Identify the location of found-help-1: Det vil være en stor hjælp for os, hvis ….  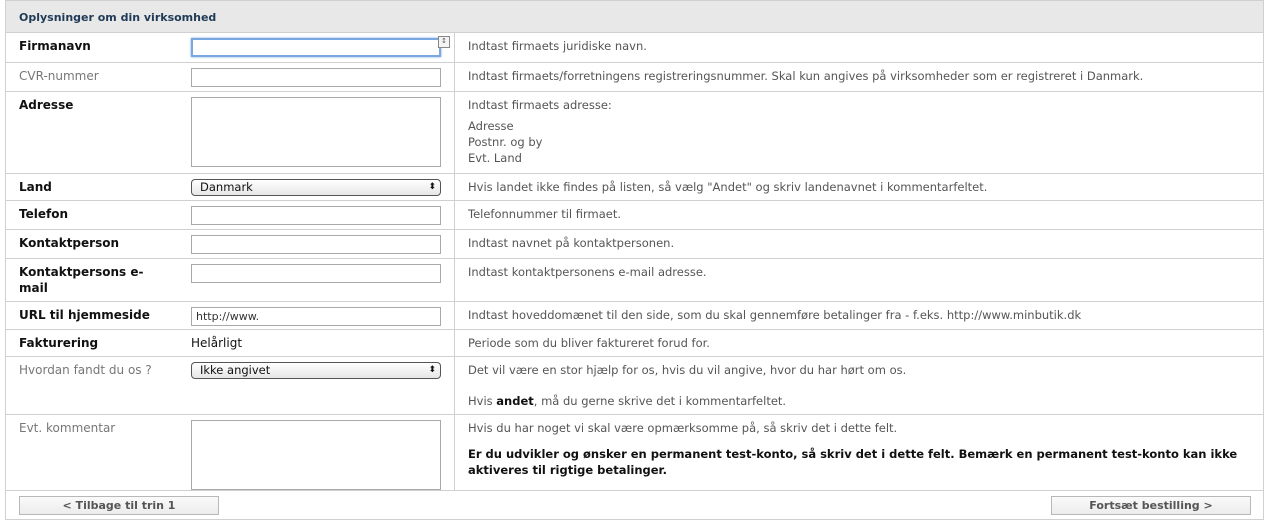
(687, 370).